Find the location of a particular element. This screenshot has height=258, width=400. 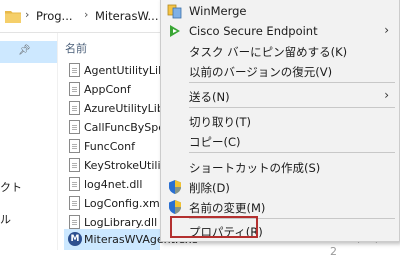

list-item: AppConf is located at coordinates (114, 89).